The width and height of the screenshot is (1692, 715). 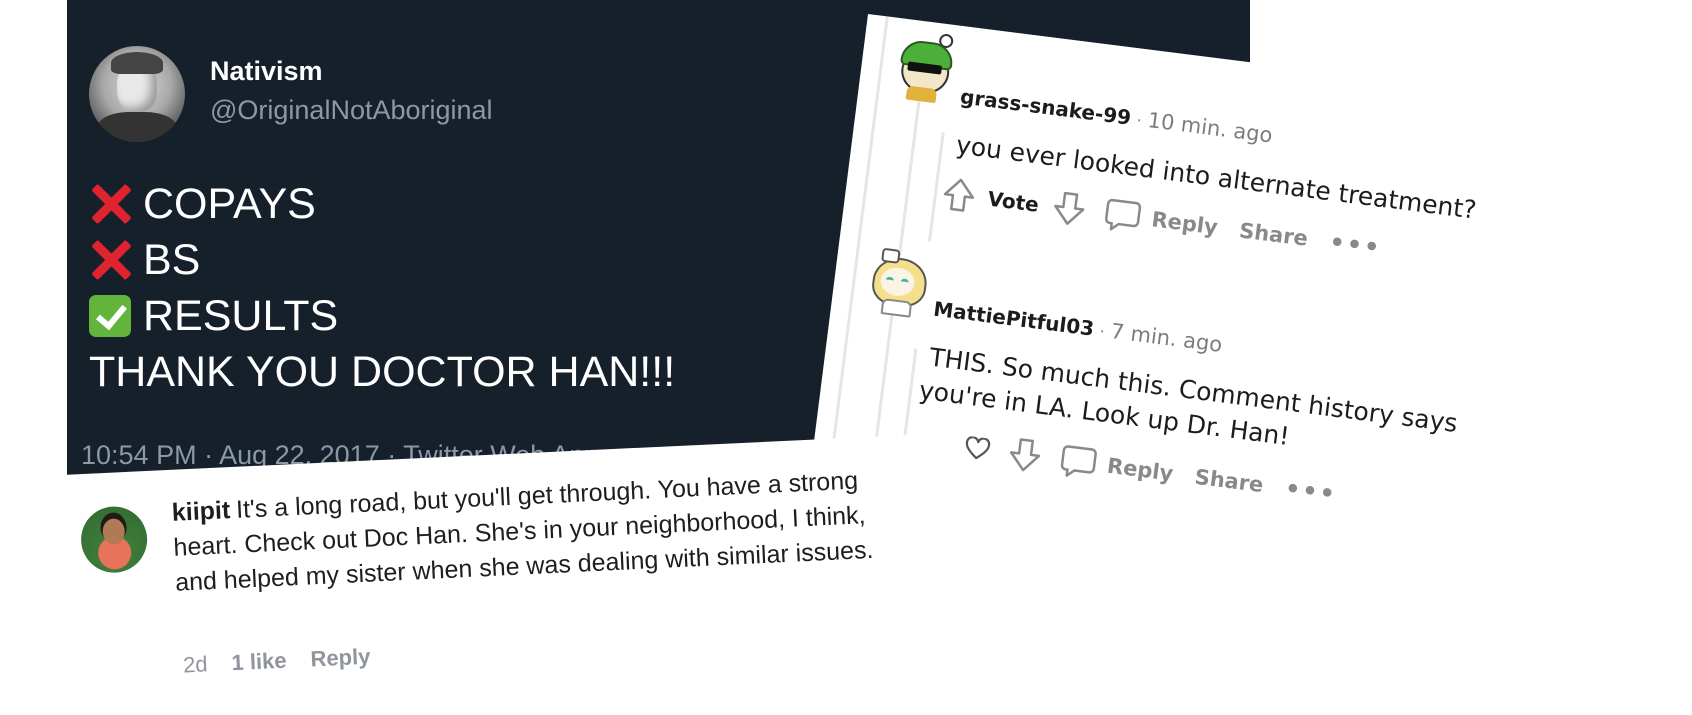 I want to click on tweet-line-text: THANK YOU DOCTOR HAN!!!, so click(x=382, y=372).